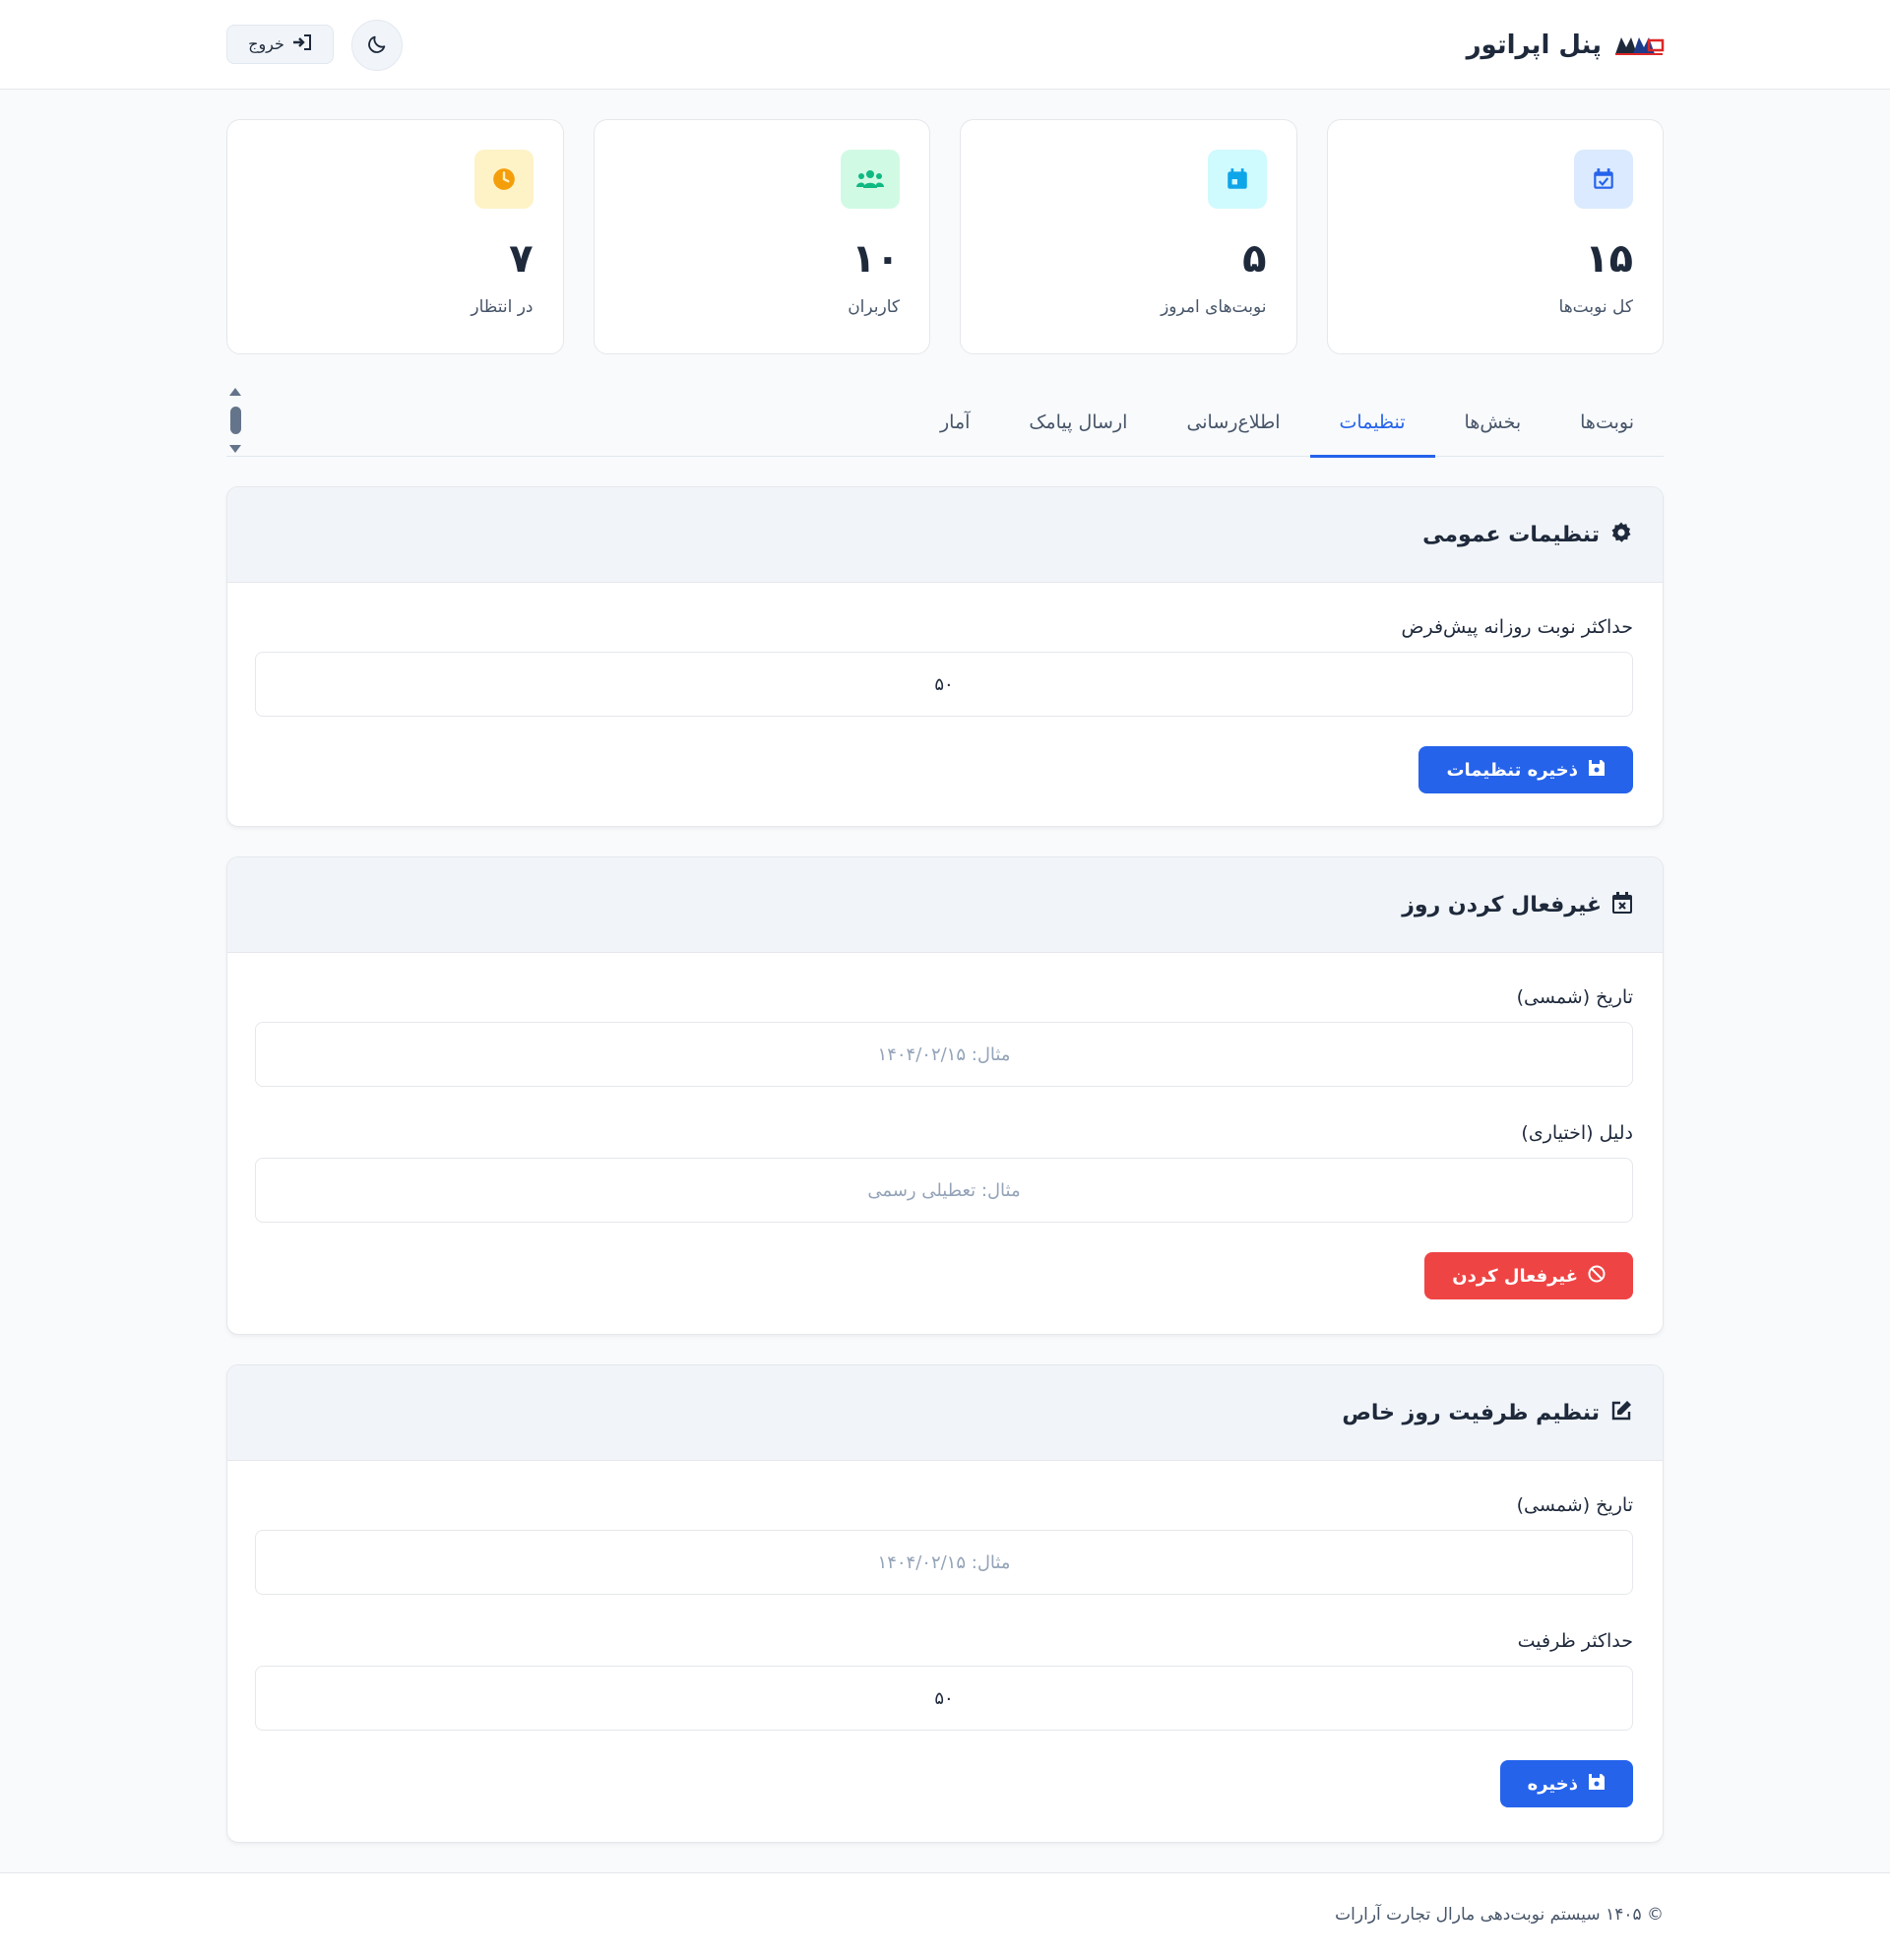 Image resolution: width=1890 pixels, height=1960 pixels. I want to click on stat-label: کاربران, so click(874, 307).